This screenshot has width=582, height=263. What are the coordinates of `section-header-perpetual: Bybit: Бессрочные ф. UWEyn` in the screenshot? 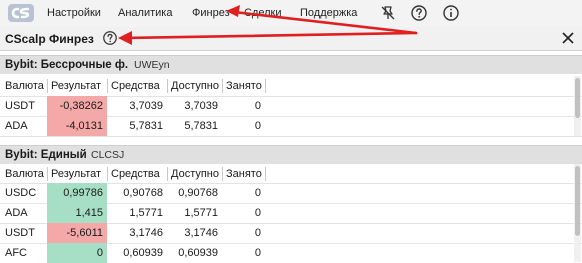 It's located at (291, 64).